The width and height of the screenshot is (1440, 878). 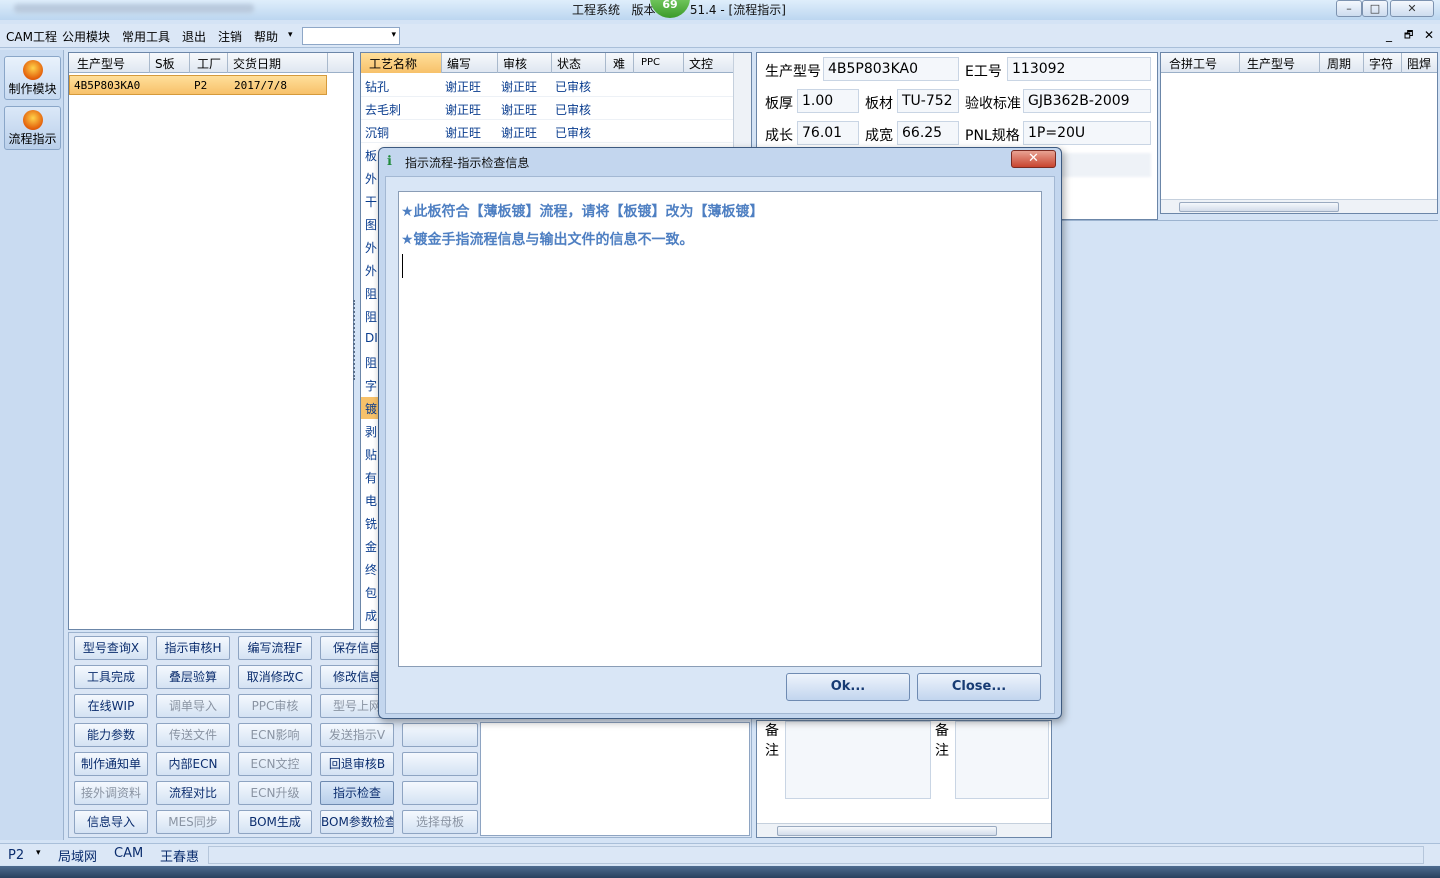 What do you see at coordinates (1087, 133) in the screenshot?
I see `field-pnl: 1P=20U` at bounding box center [1087, 133].